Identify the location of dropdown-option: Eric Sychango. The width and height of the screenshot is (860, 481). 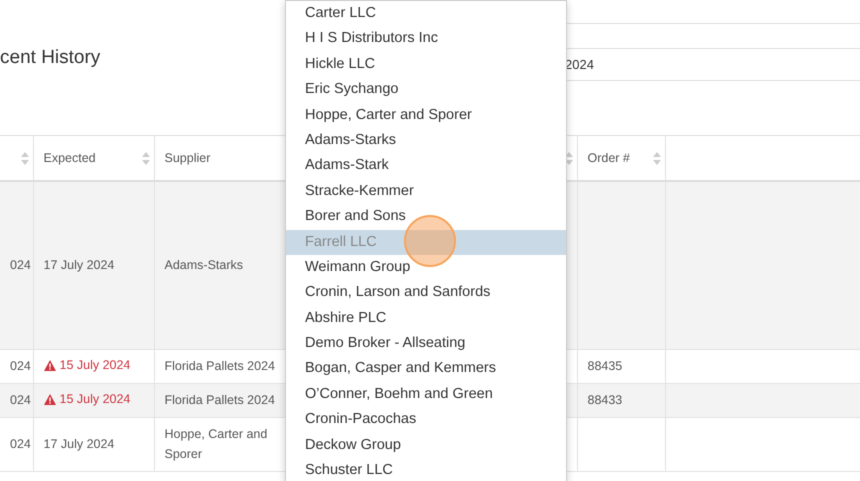
(426, 90).